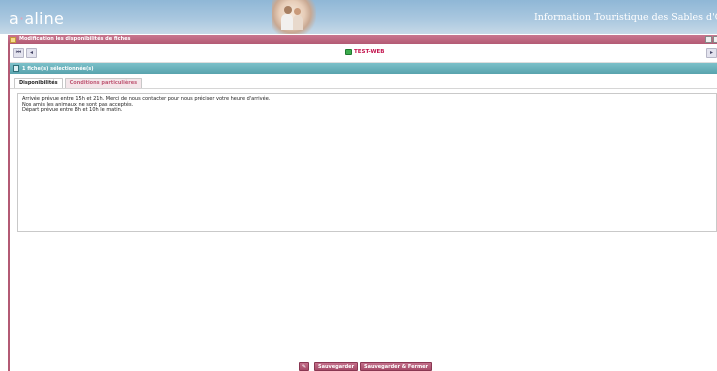  What do you see at coordinates (38, 83) in the screenshot?
I see `tab-disponibilites: Disponibilités` at bounding box center [38, 83].